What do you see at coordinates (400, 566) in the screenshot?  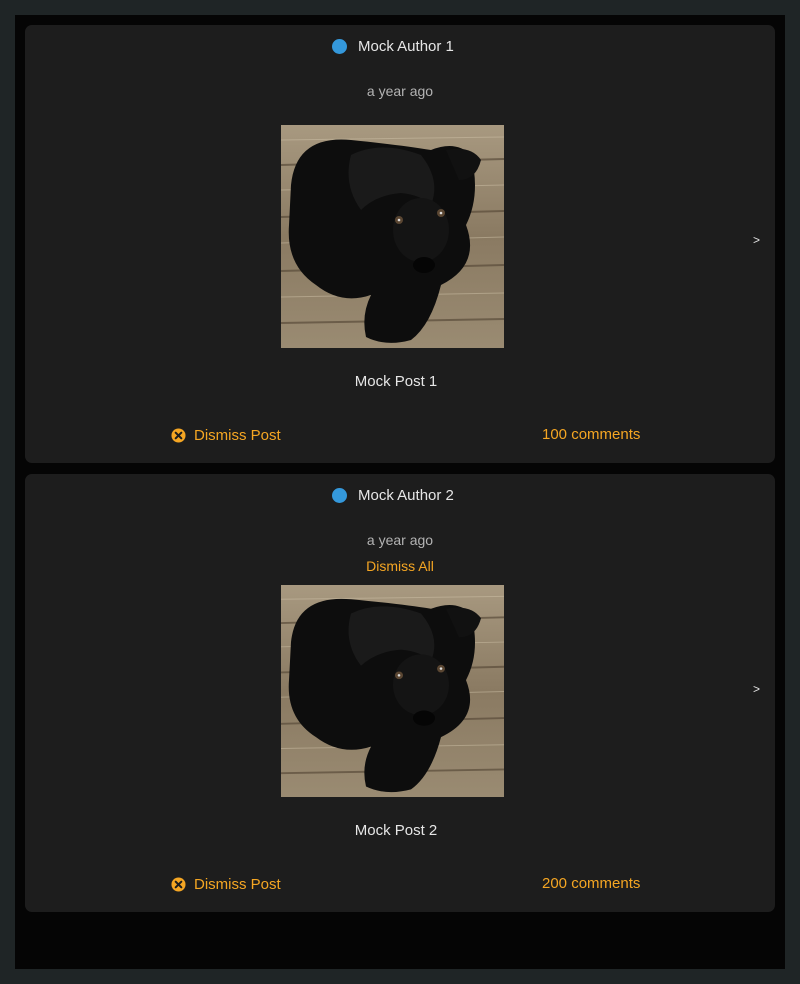 I see `dismiss-all-button: Dismiss All` at bounding box center [400, 566].